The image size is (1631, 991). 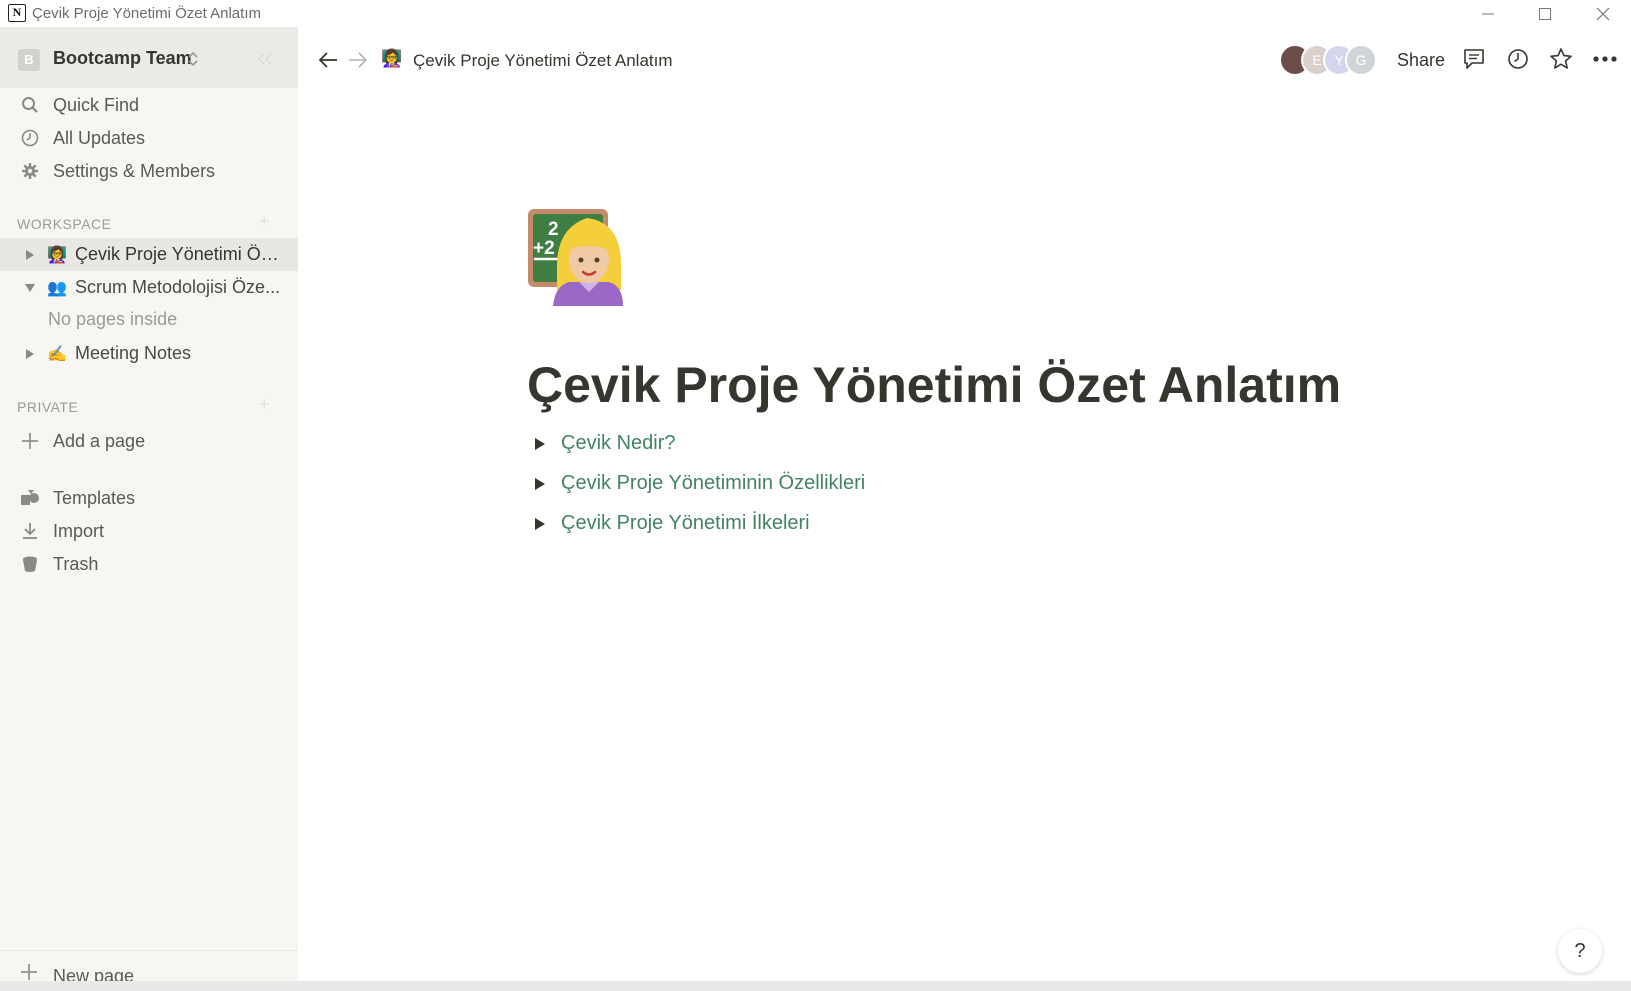 I want to click on import-icon, so click(x=30, y=531).